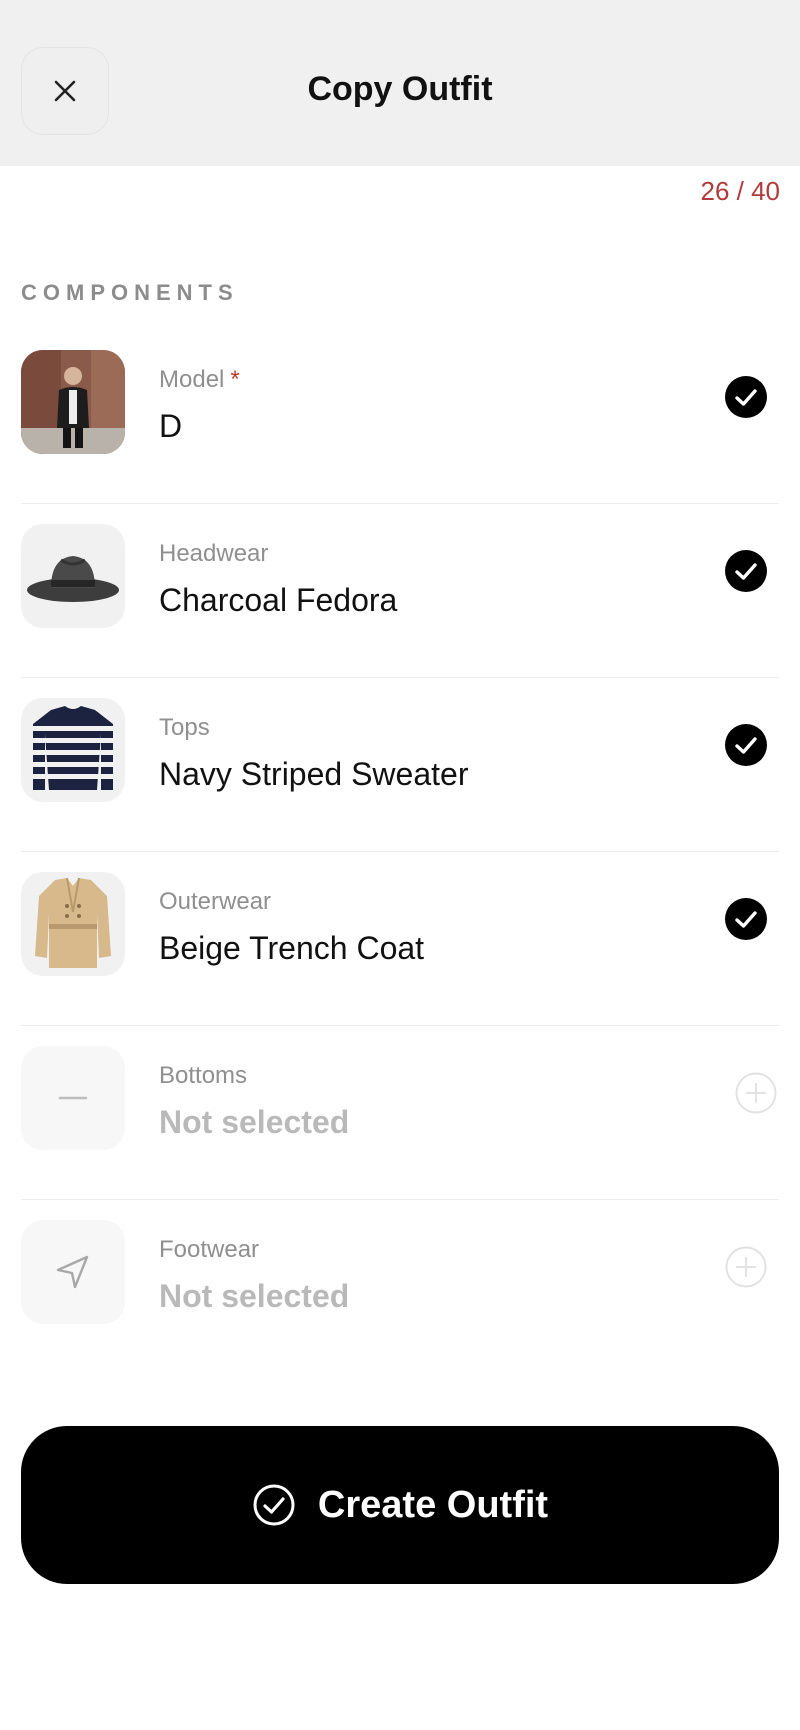  Describe the element at coordinates (400, 1286) in the screenshot. I see `component-row-footwear: Footwear Not selected` at that location.